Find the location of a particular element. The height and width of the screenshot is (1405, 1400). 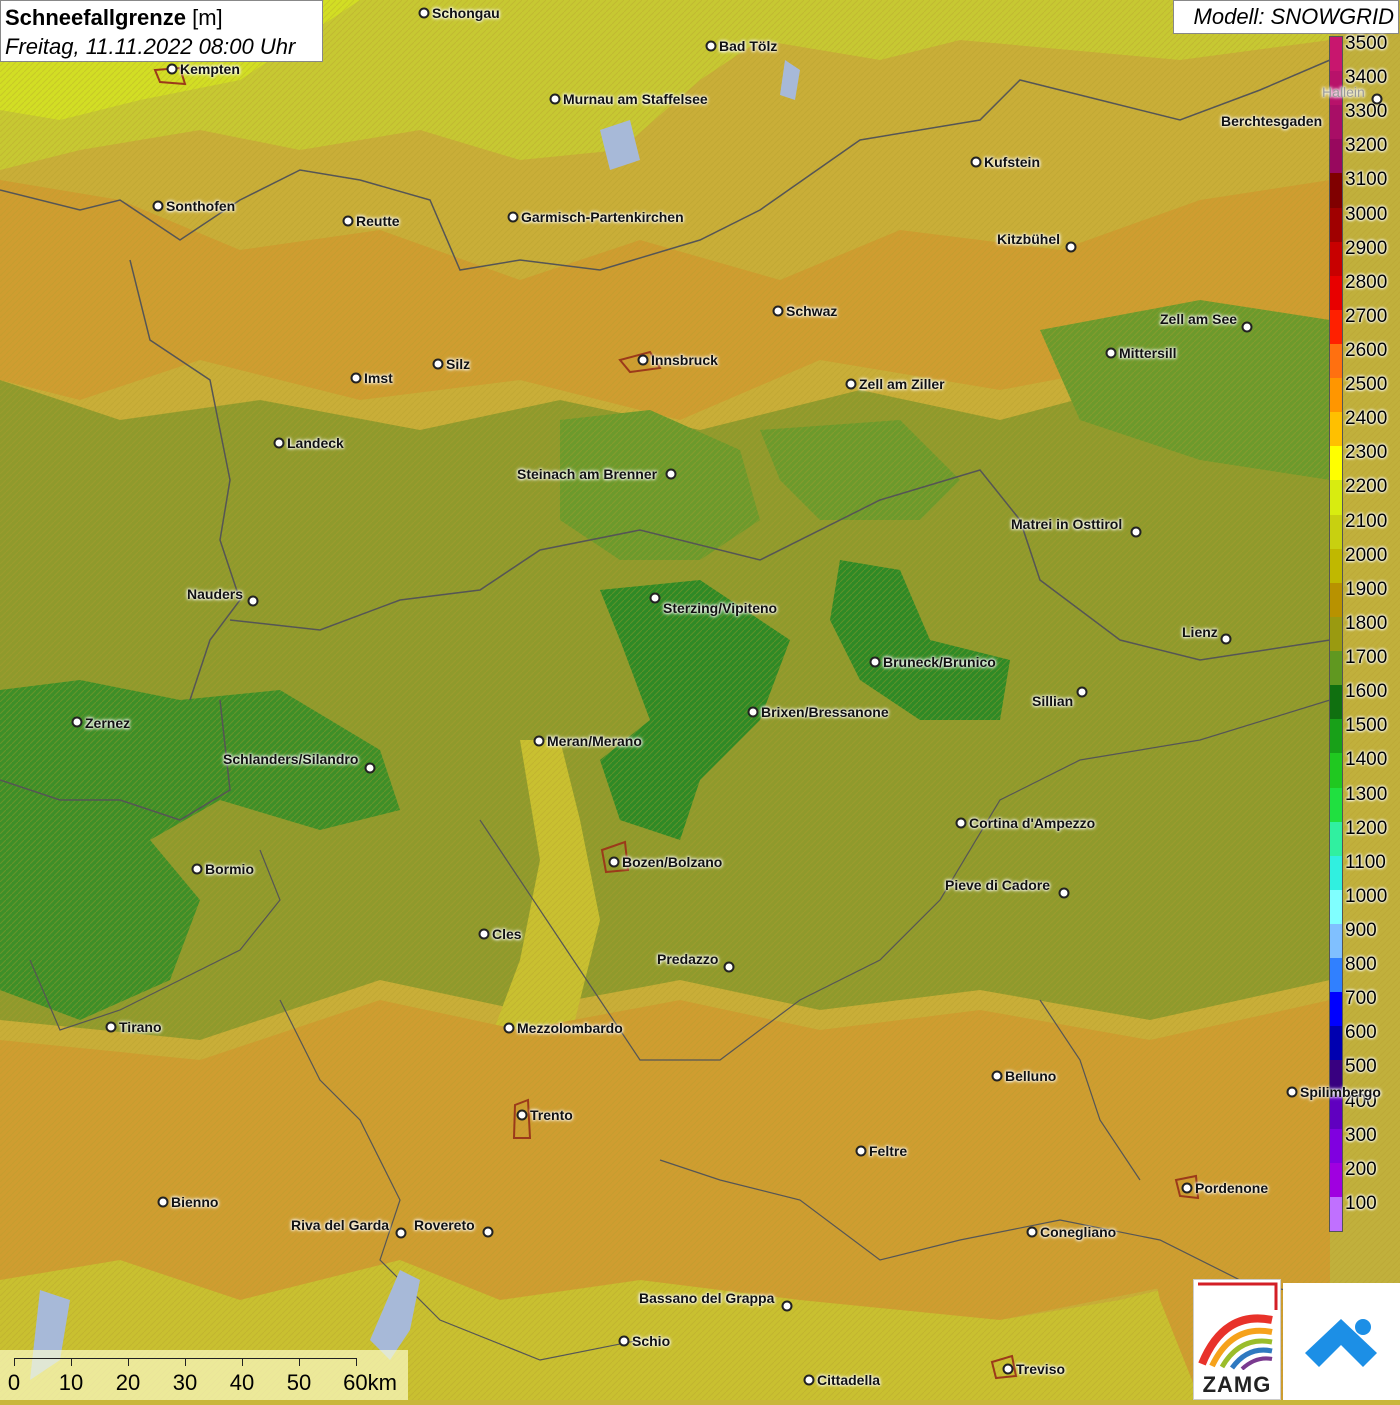

city-label-kitzbuehel: Kitzbühel is located at coordinates (1028, 239).